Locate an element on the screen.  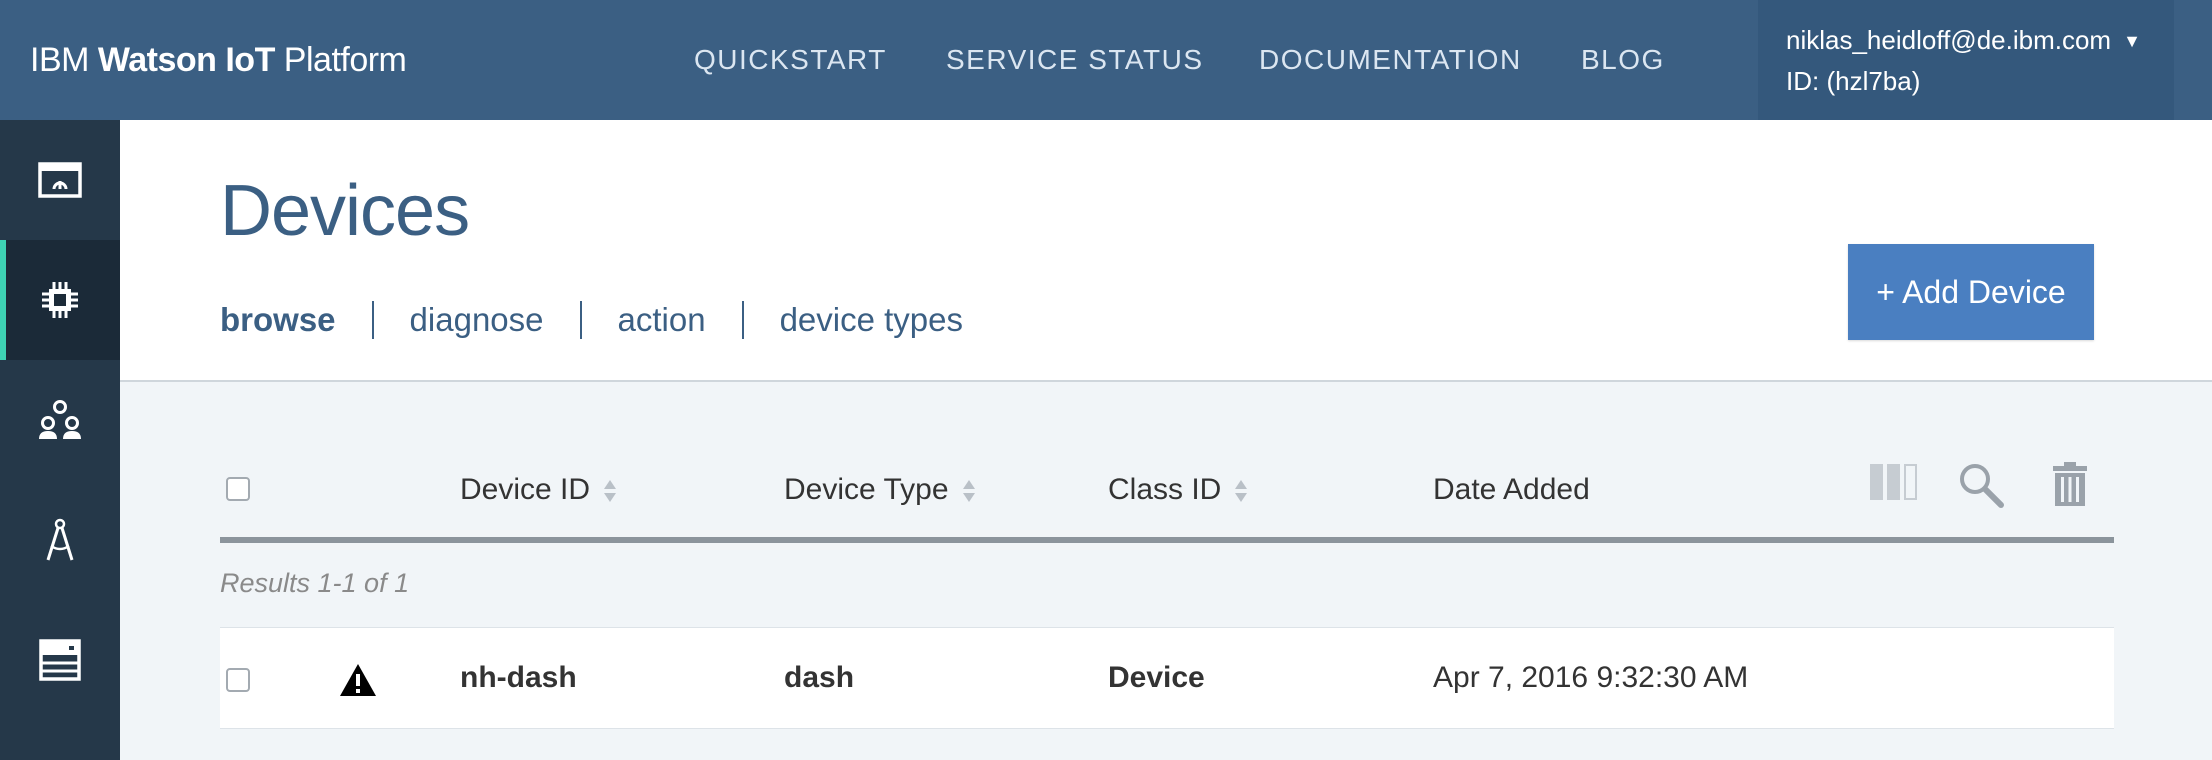
nav-blog: BLOG is located at coordinates (1623, 60).